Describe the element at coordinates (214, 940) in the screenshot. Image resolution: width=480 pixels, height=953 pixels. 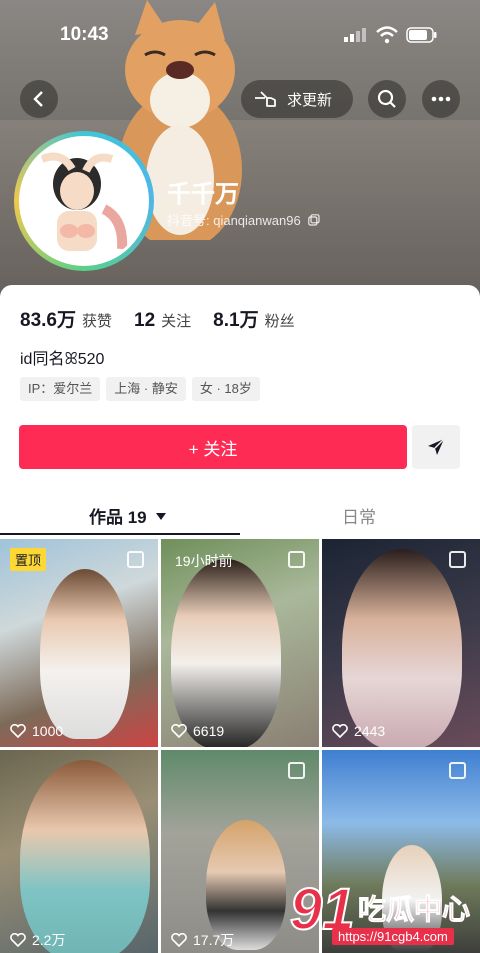
I see `video-likes-count: 17.7万` at that location.